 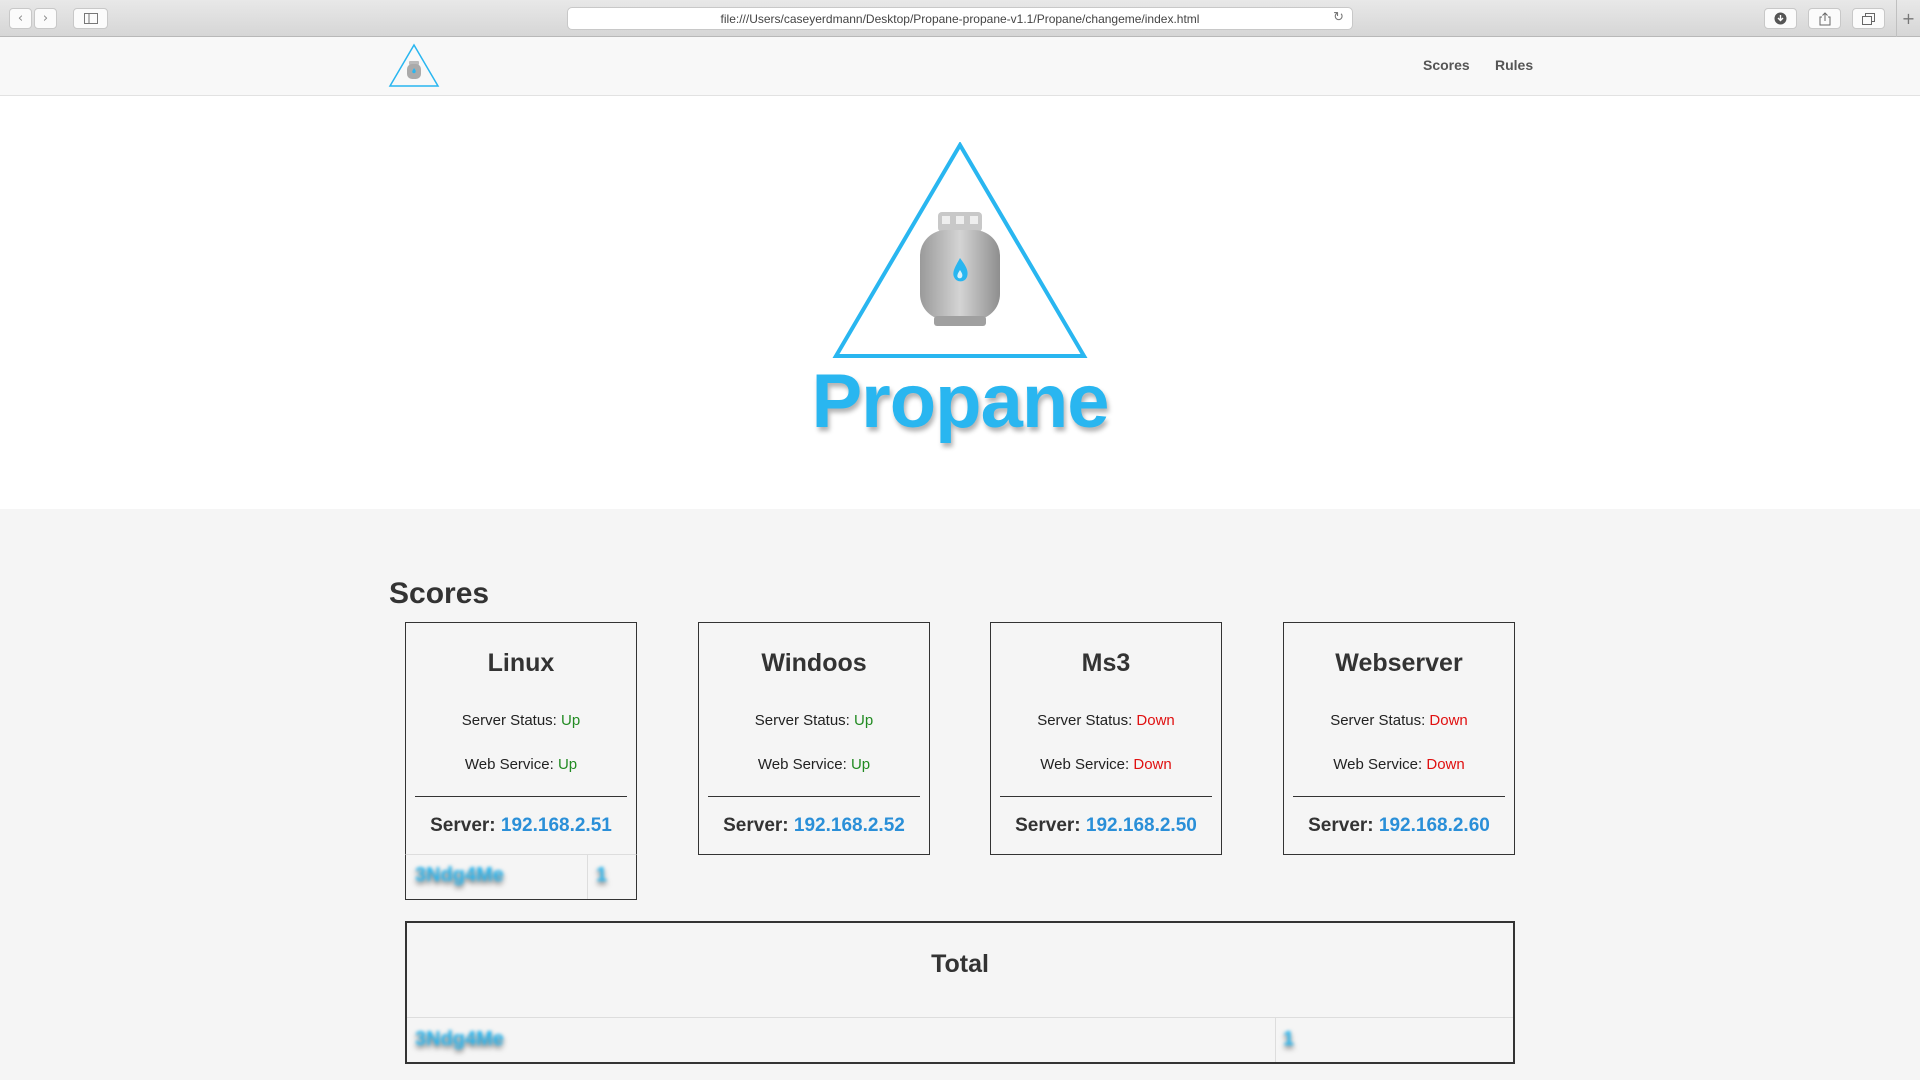 What do you see at coordinates (521, 663) in the screenshot?
I see `server-name: Linux` at bounding box center [521, 663].